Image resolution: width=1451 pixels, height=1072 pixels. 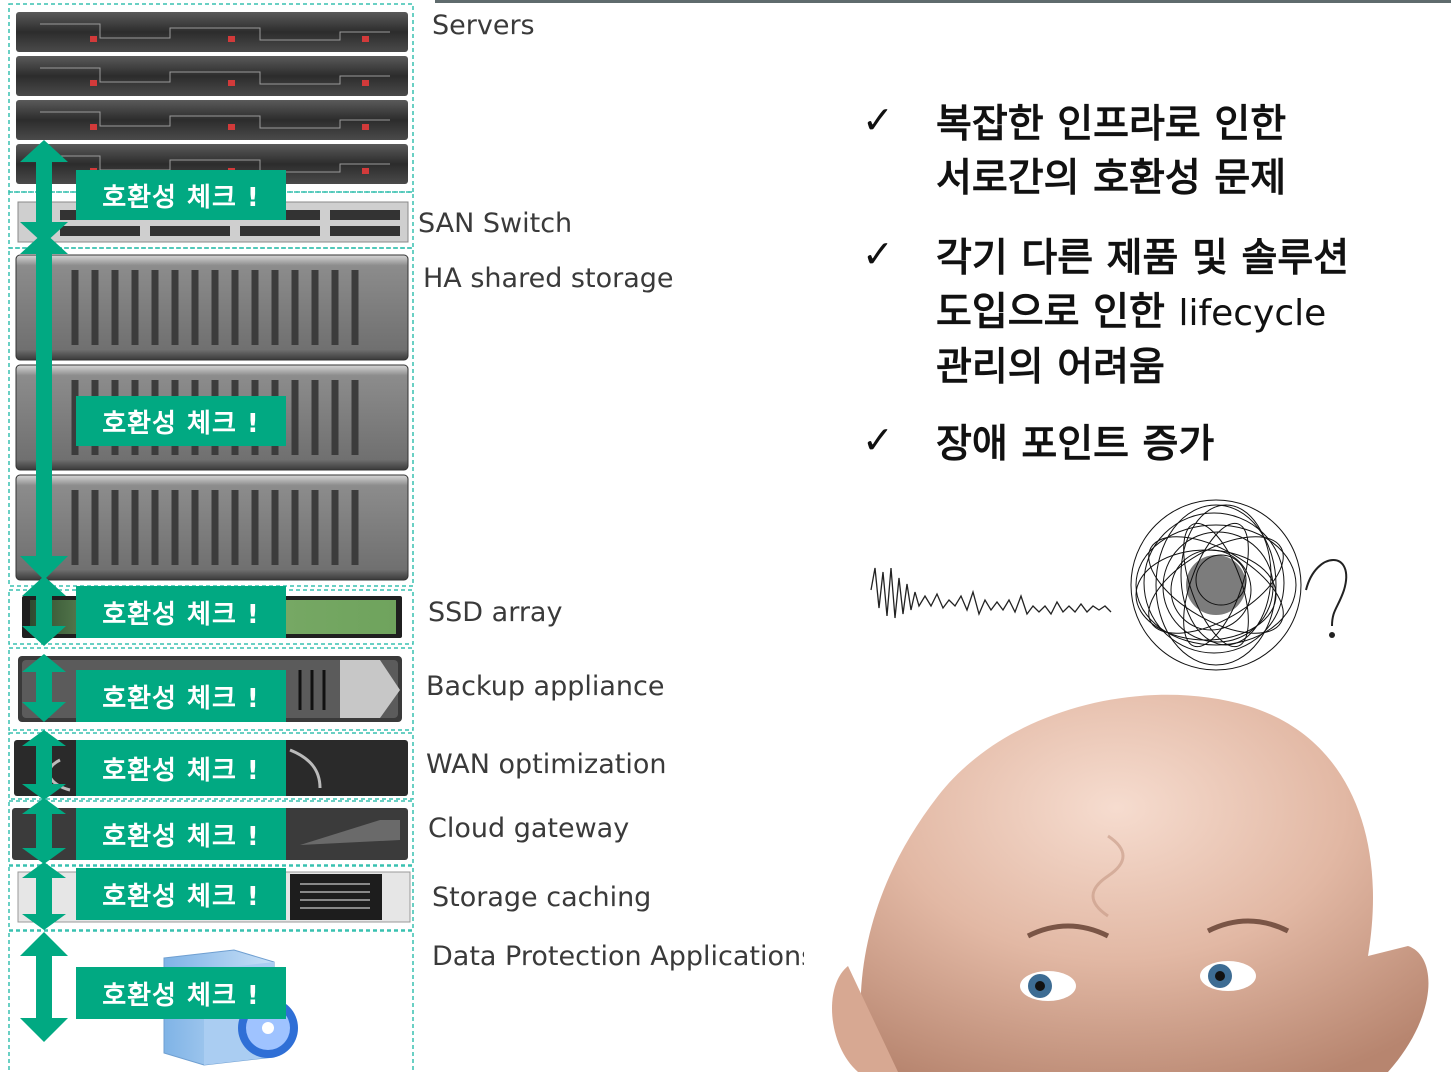 What do you see at coordinates (1109, 585) in the screenshot?
I see `tangled-scribble-image` at bounding box center [1109, 585].